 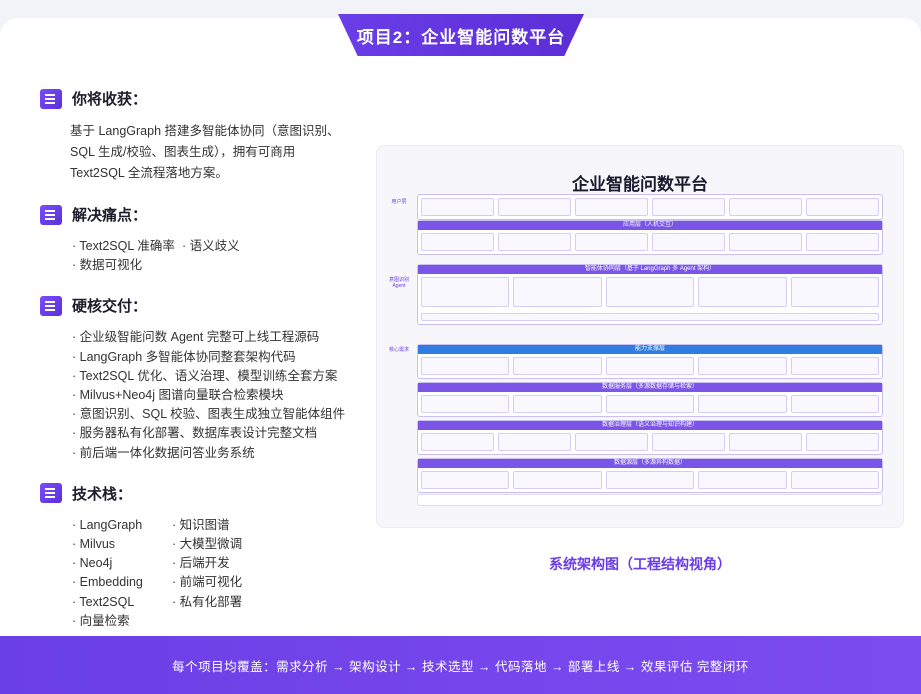 What do you see at coordinates (650, 387) in the screenshot?
I see `layer-label: 数据服务层（多源数据存储与检索）` at bounding box center [650, 387].